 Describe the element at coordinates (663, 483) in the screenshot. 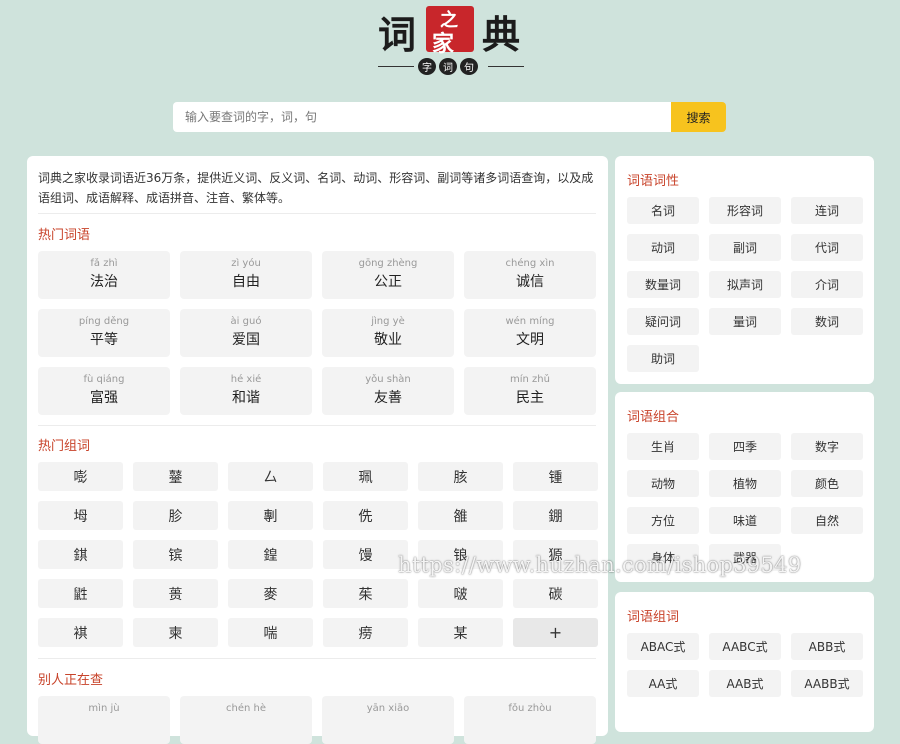

I see `combo-item: 动物` at that location.